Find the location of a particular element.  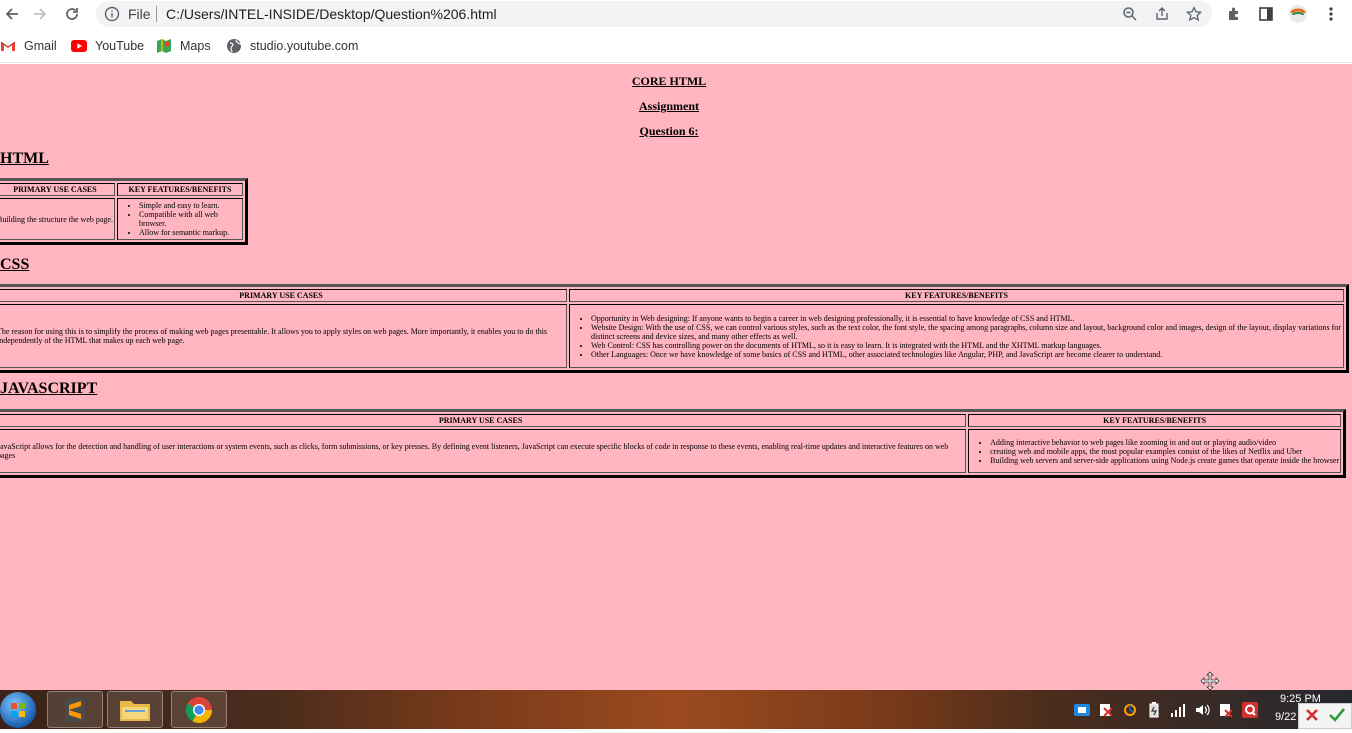

bookmark-star-icon is located at coordinates (1194, 14).